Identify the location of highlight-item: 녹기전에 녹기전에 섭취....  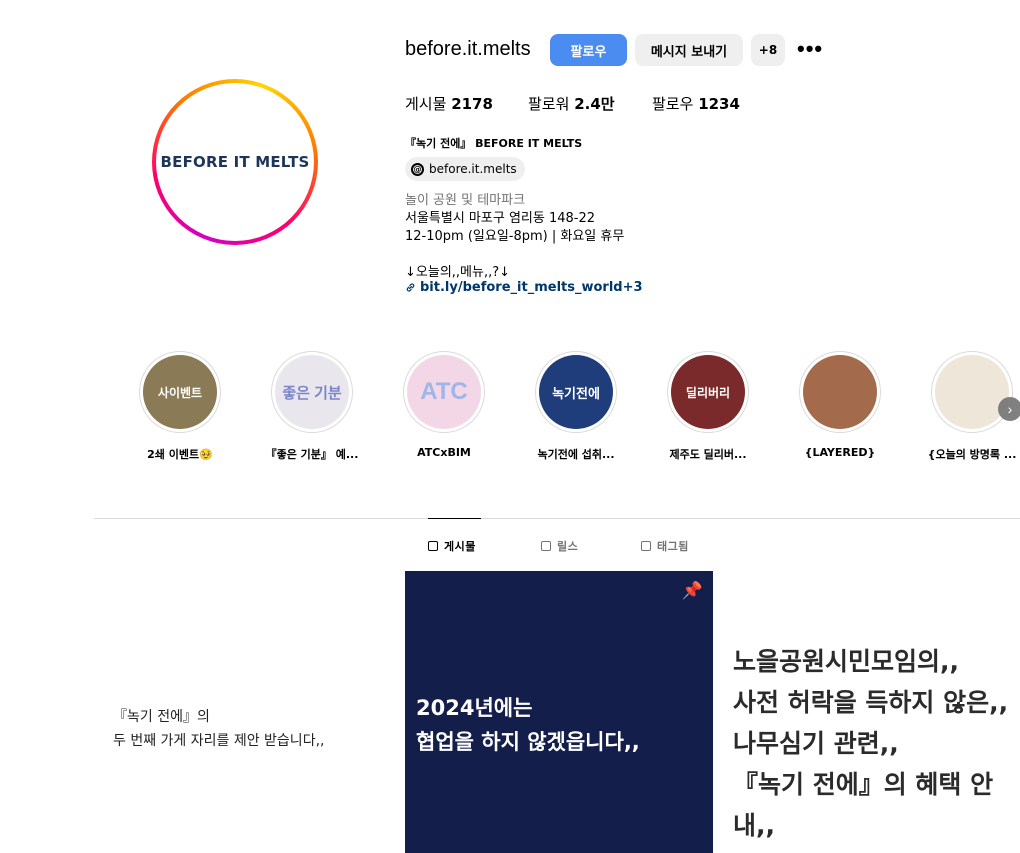
(576, 406).